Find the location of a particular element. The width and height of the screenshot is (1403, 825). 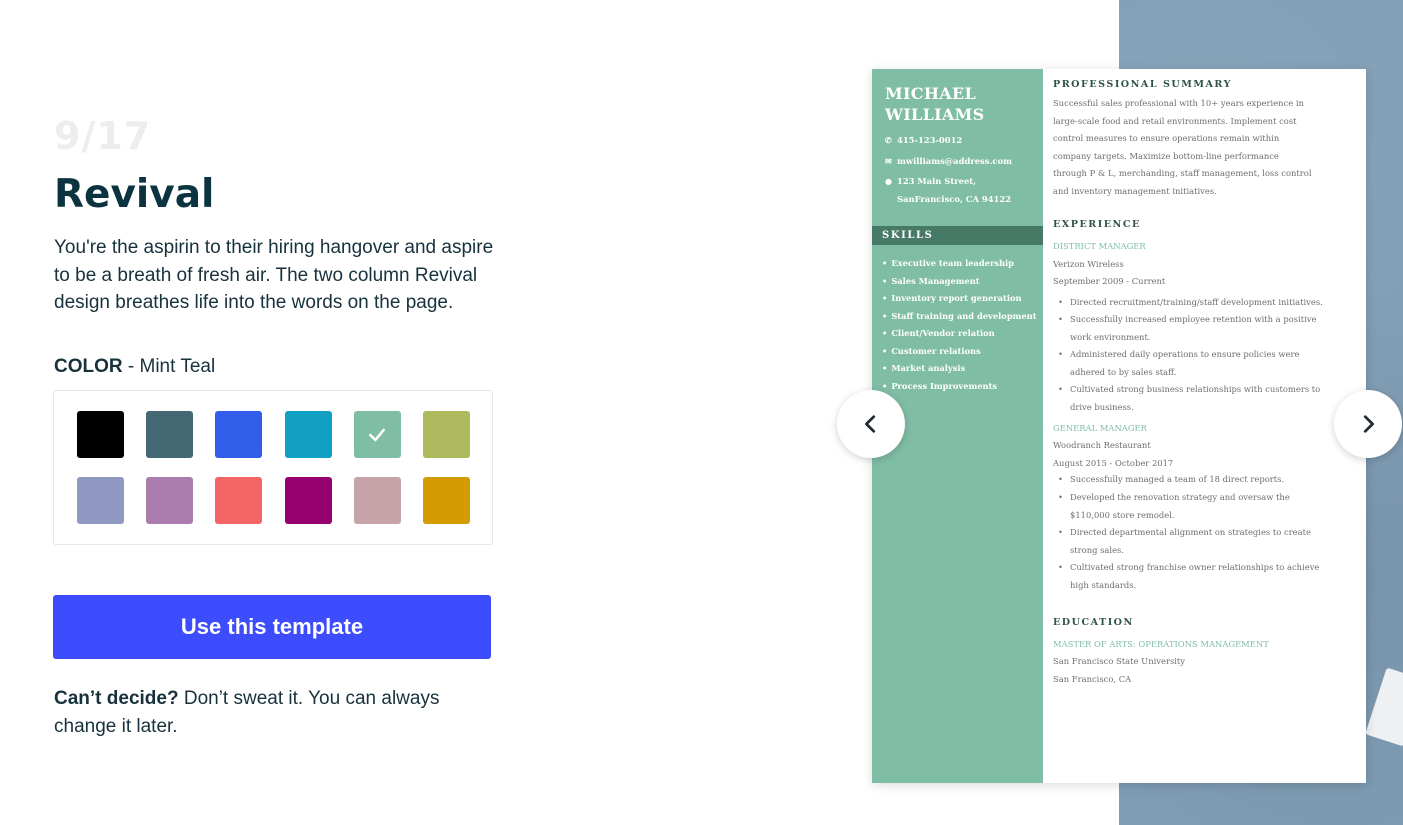

use-template-button: Use this template is located at coordinates (272, 627).